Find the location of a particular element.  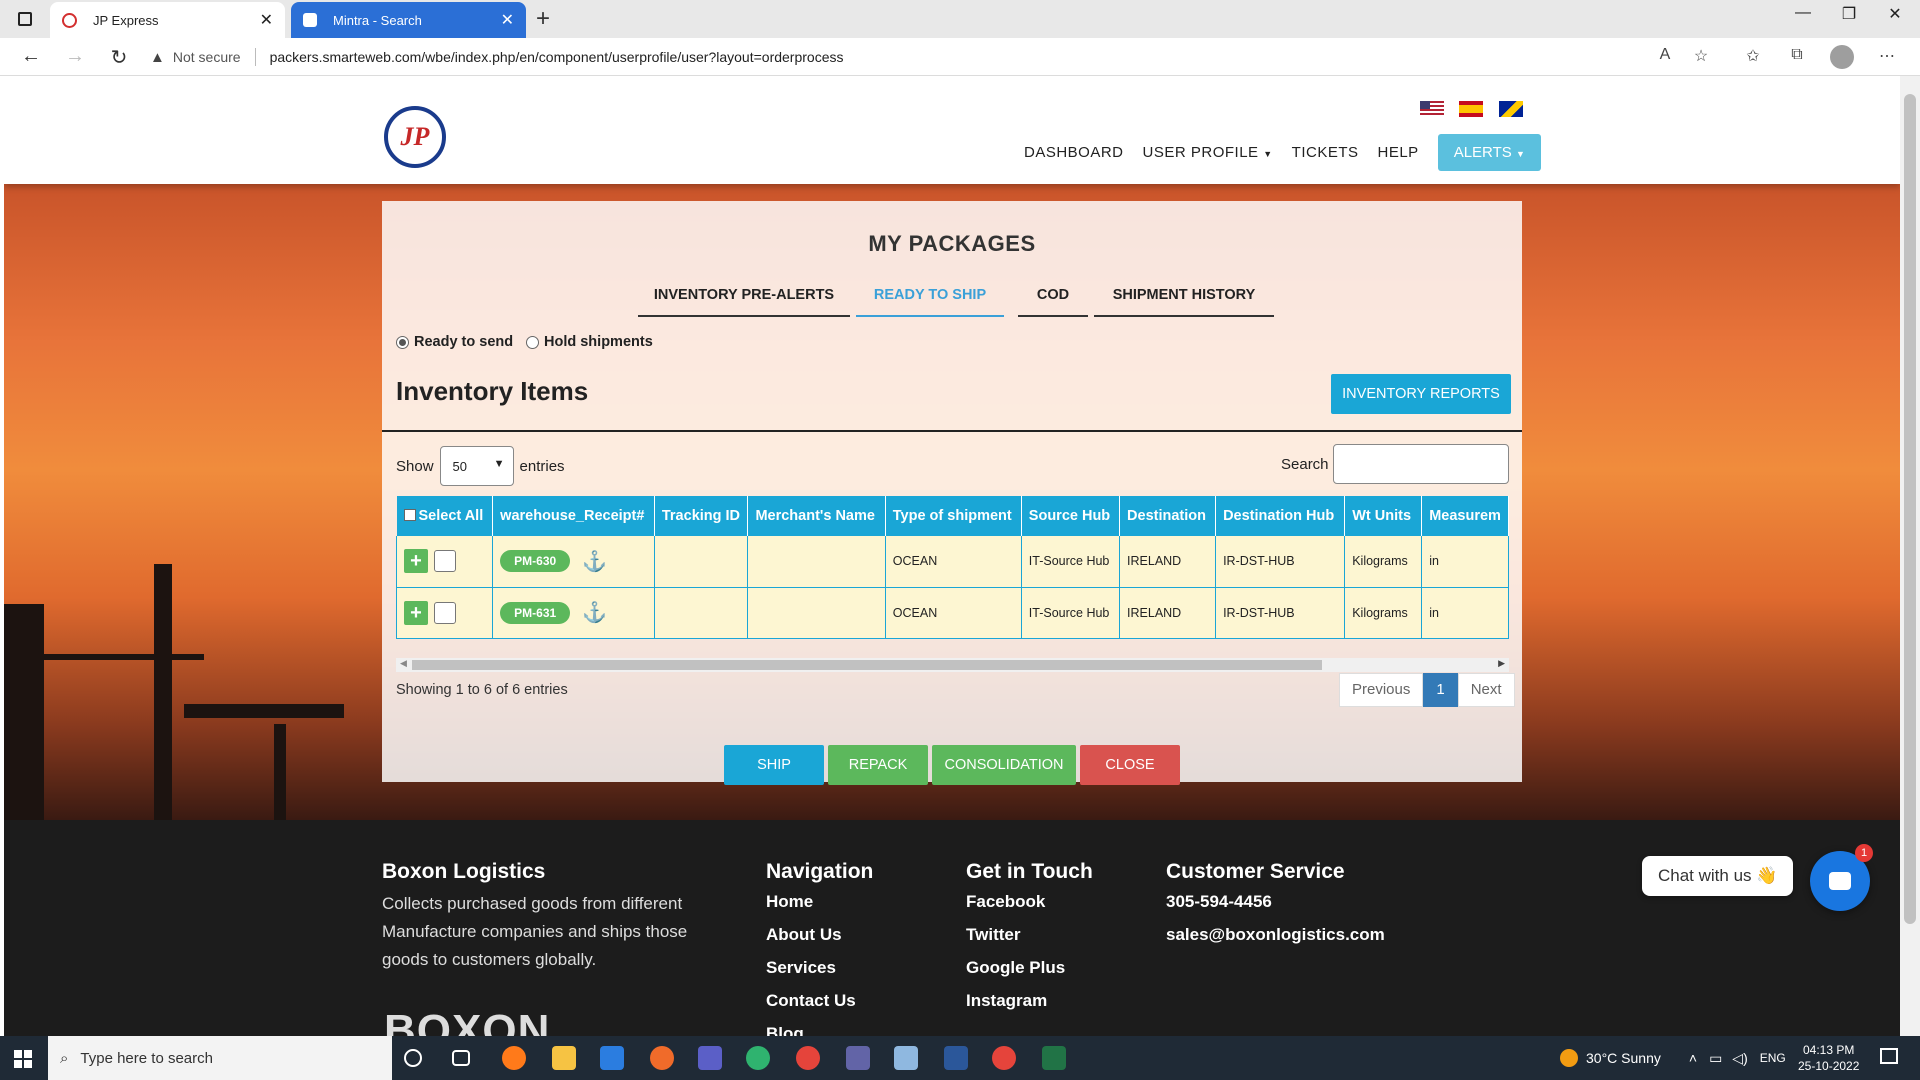

alerts-button: ALERTS ▼ is located at coordinates (1489, 152).